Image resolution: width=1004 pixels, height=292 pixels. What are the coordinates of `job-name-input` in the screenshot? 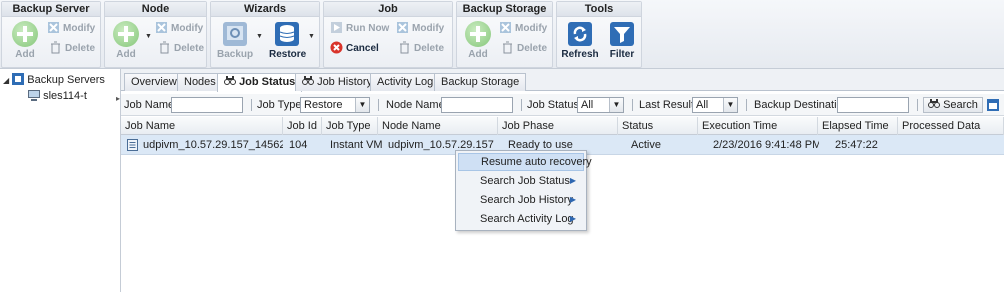 It's located at (207, 105).